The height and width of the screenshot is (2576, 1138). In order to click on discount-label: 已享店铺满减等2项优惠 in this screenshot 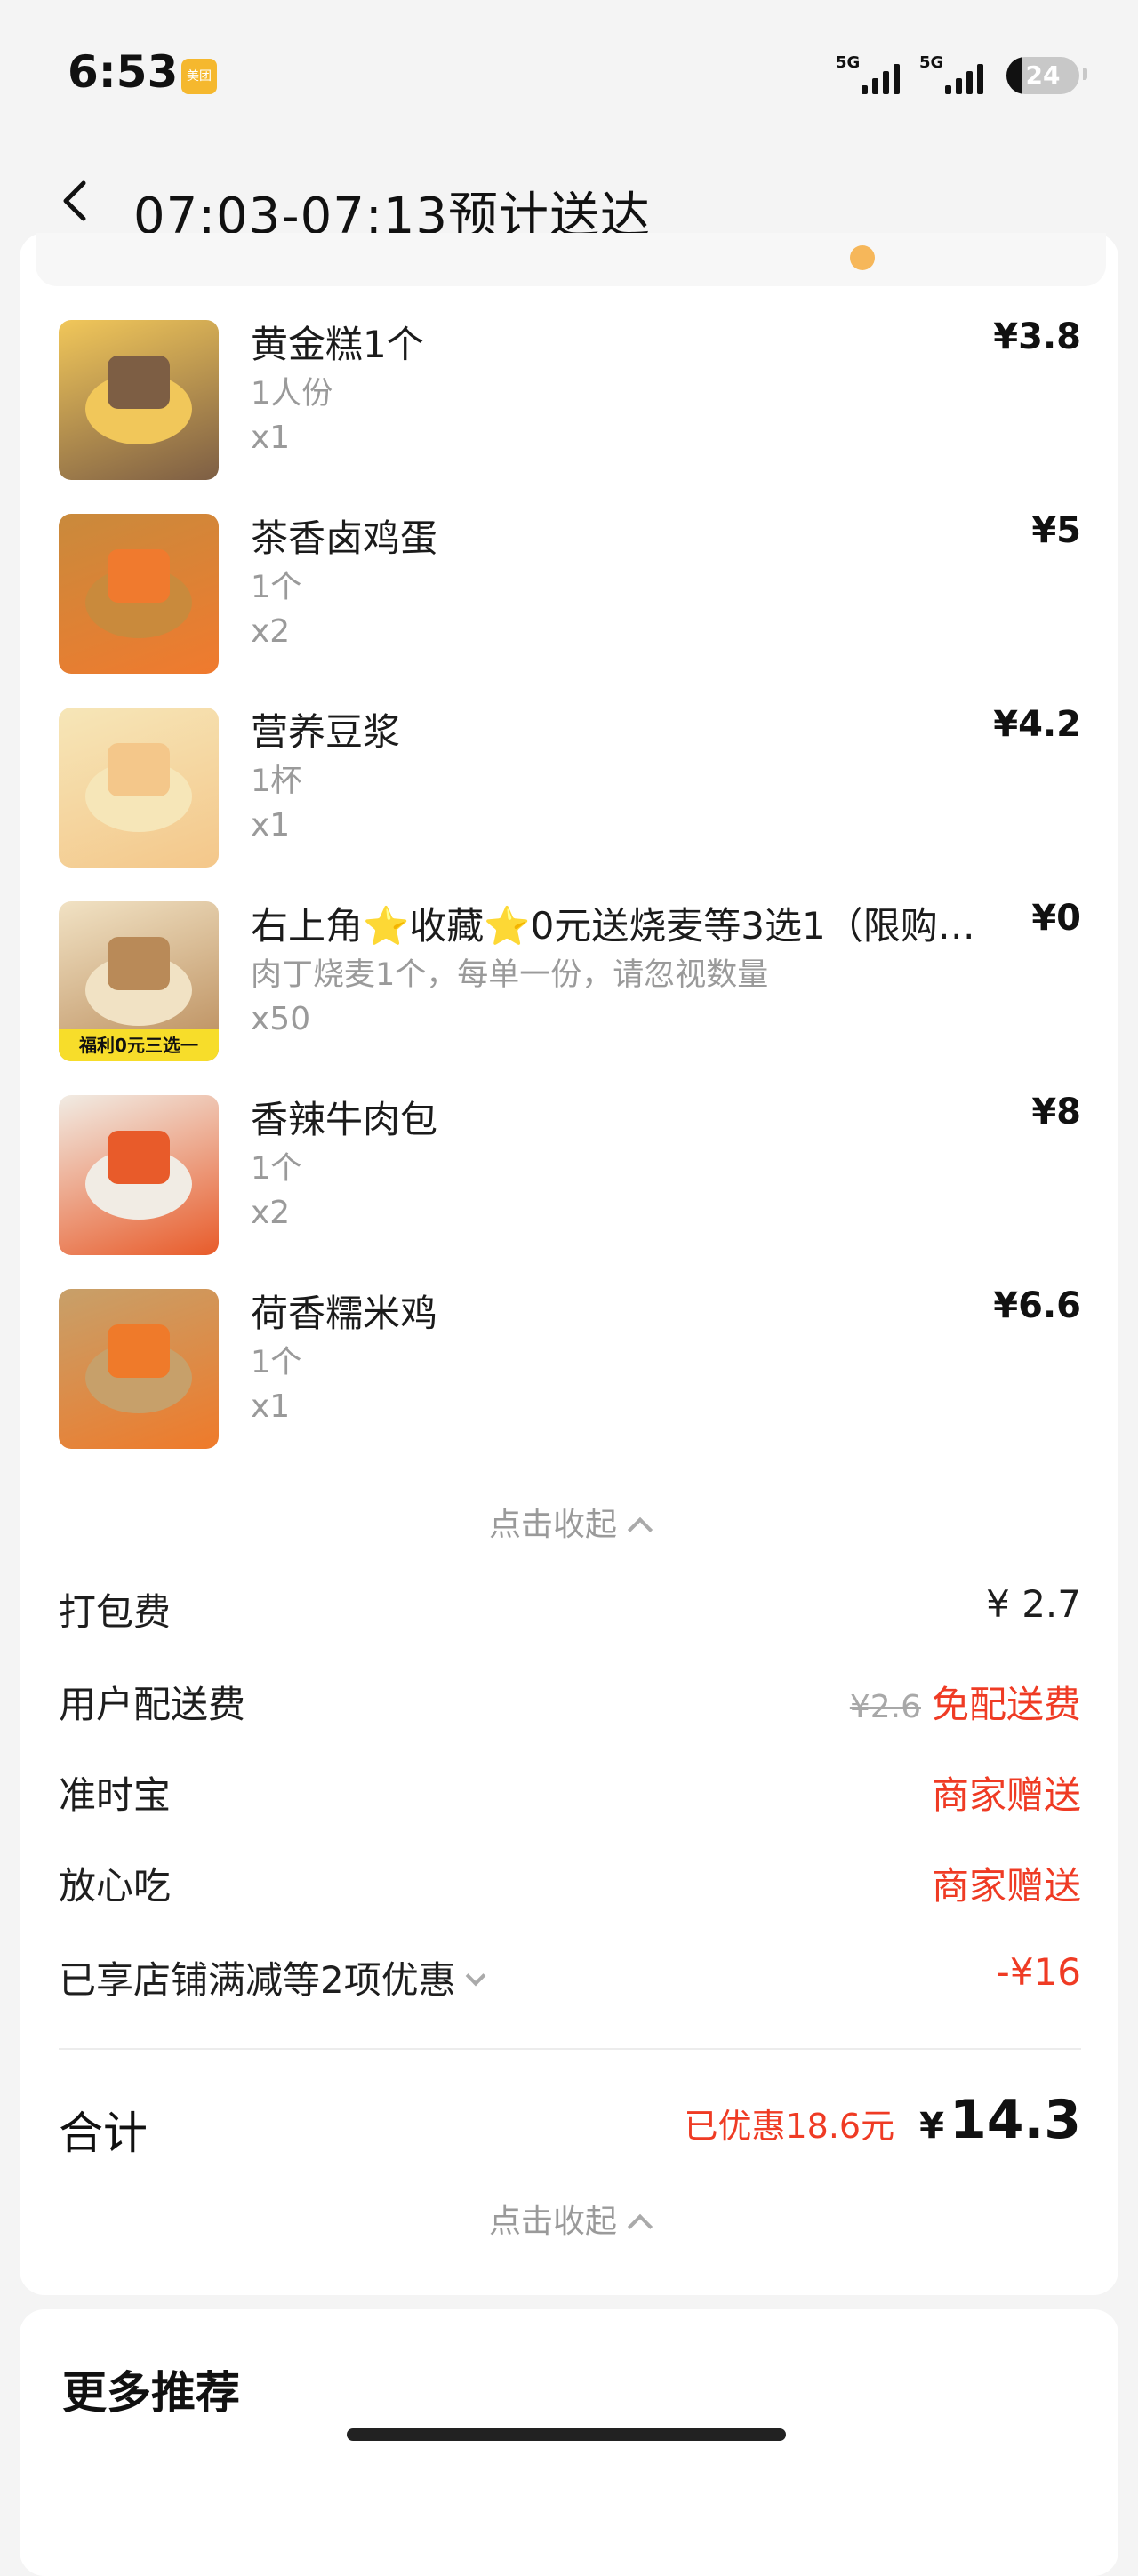, I will do `click(273, 1977)`.